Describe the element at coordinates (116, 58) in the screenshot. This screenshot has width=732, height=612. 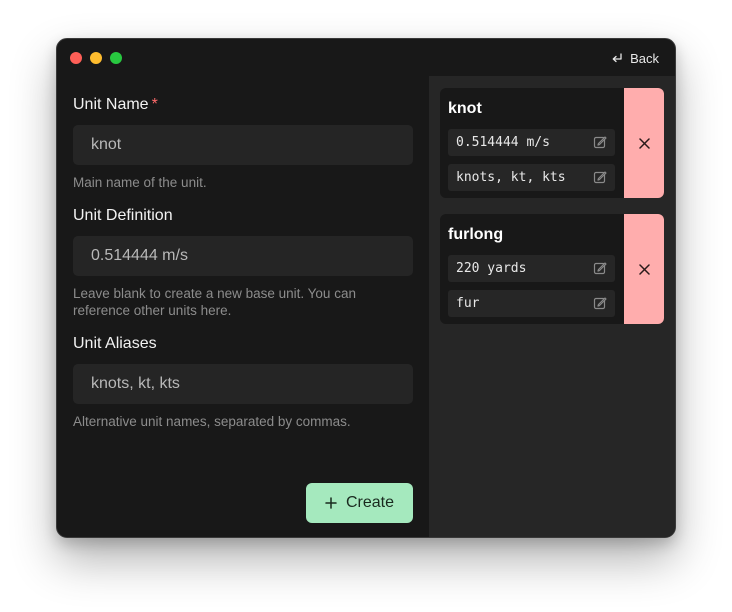
I see `zoom-window-button` at that location.